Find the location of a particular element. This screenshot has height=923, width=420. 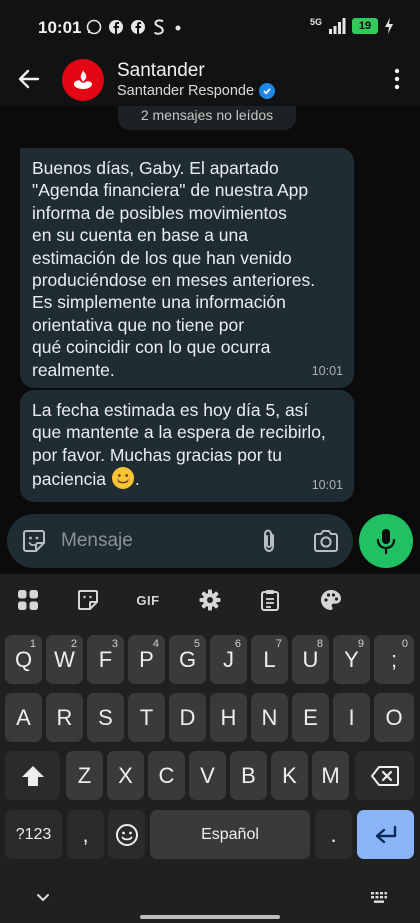

key-u: U8 is located at coordinates (310, 659).